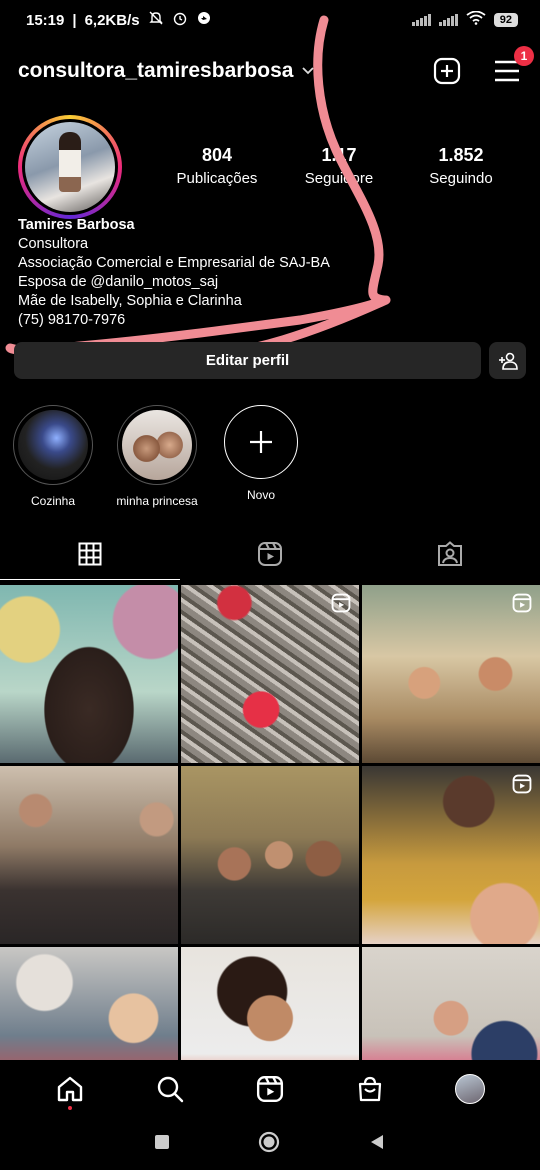 The image size is (540, 1170). What do you see at coordinates (339, 155) in the screenshot?
I see `stat-value: 1.17` at bounding box center [339, 155].